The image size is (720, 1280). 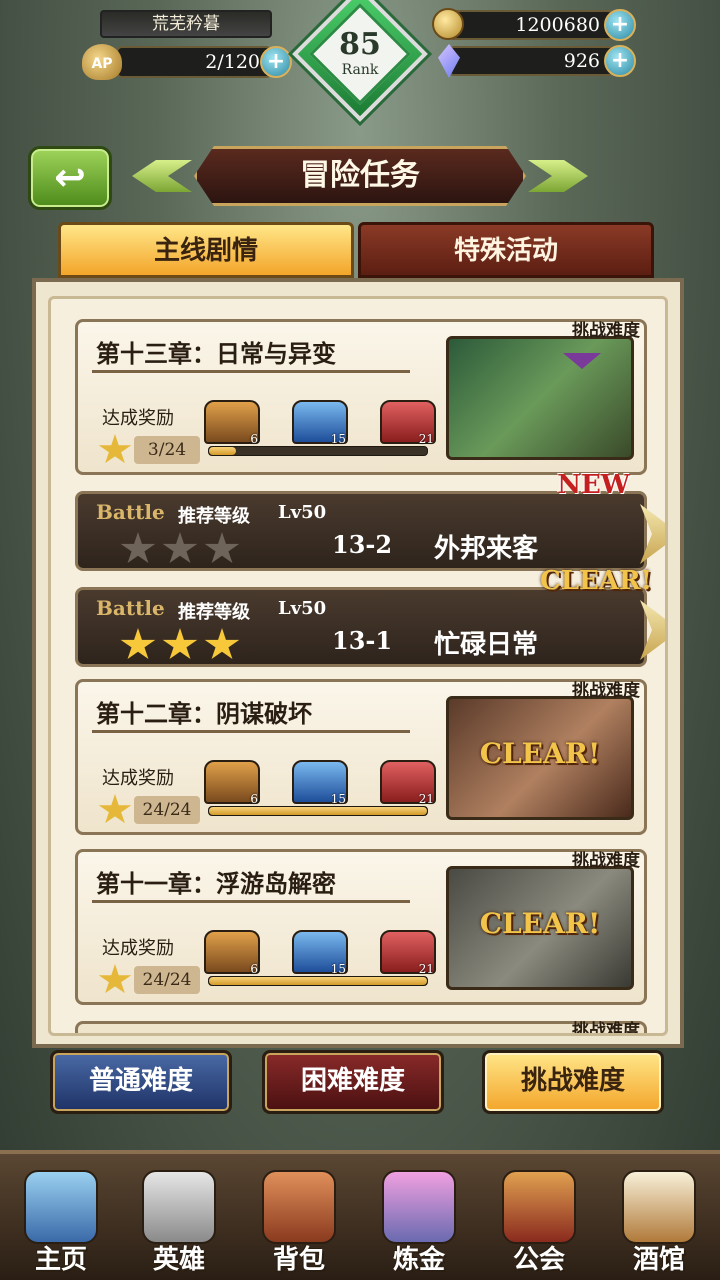 I want to click on player-name: 荒芜矜暮, so click(x=186, y=24).